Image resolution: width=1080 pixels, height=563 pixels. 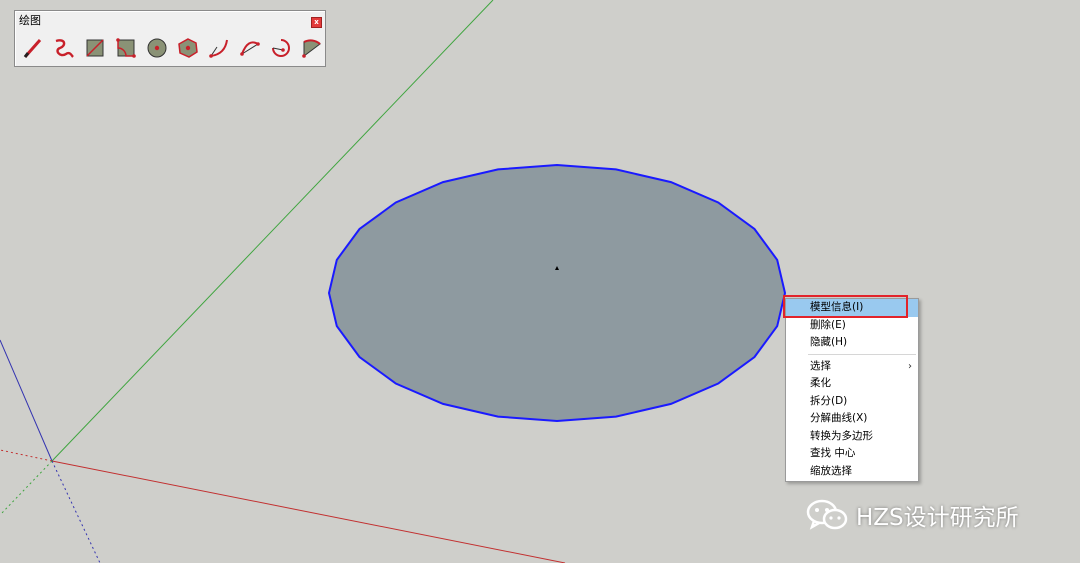 I want to click on menu-item-label: 柔化, so click(x=820, y=383).